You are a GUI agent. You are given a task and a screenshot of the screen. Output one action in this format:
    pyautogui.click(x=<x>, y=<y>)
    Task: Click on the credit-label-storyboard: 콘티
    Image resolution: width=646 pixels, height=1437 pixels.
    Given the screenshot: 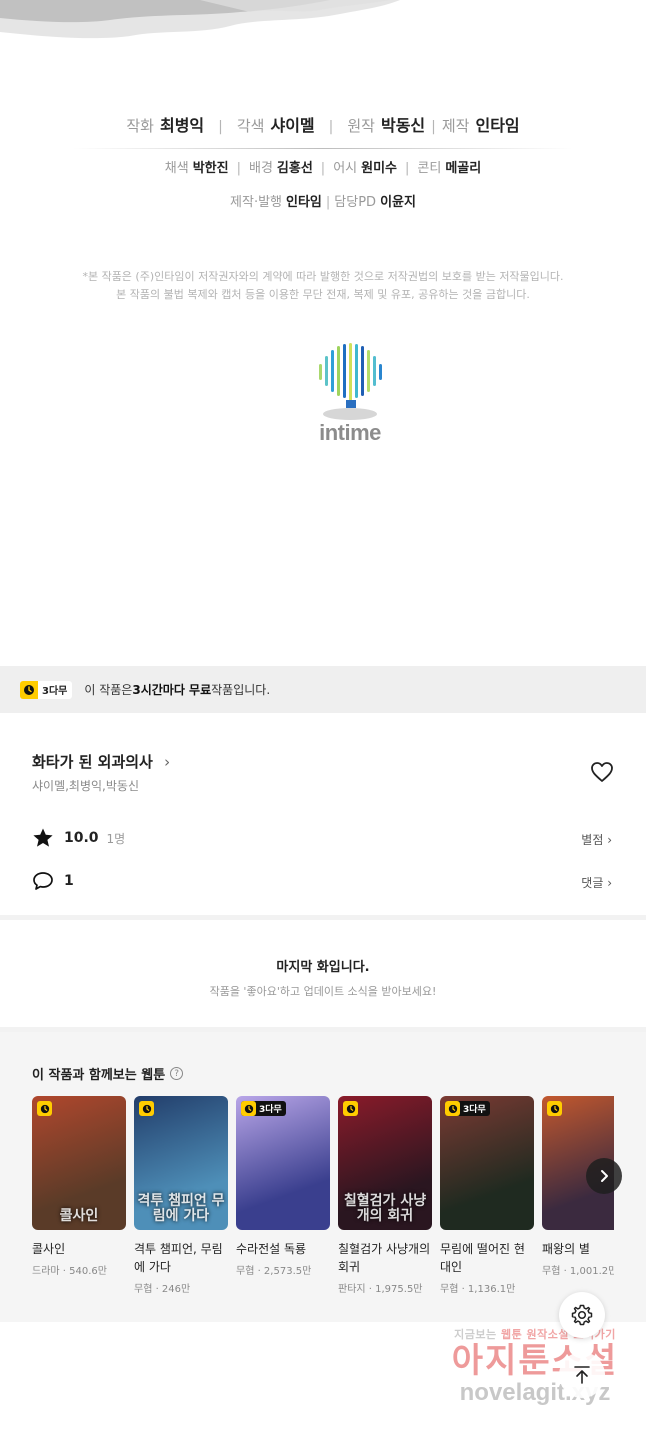 What is the action you would take?
    pyautogui.click(x=429, y=168)
    